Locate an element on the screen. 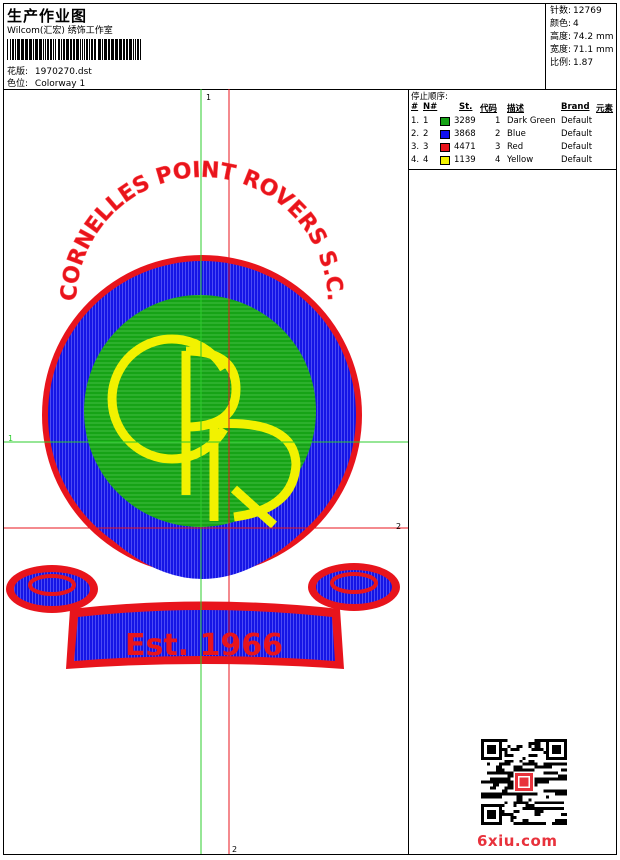 The width and height of the screenshot is (620, 860). color-sequence-title: 停止顺序: is located at coordinates (429, 97).